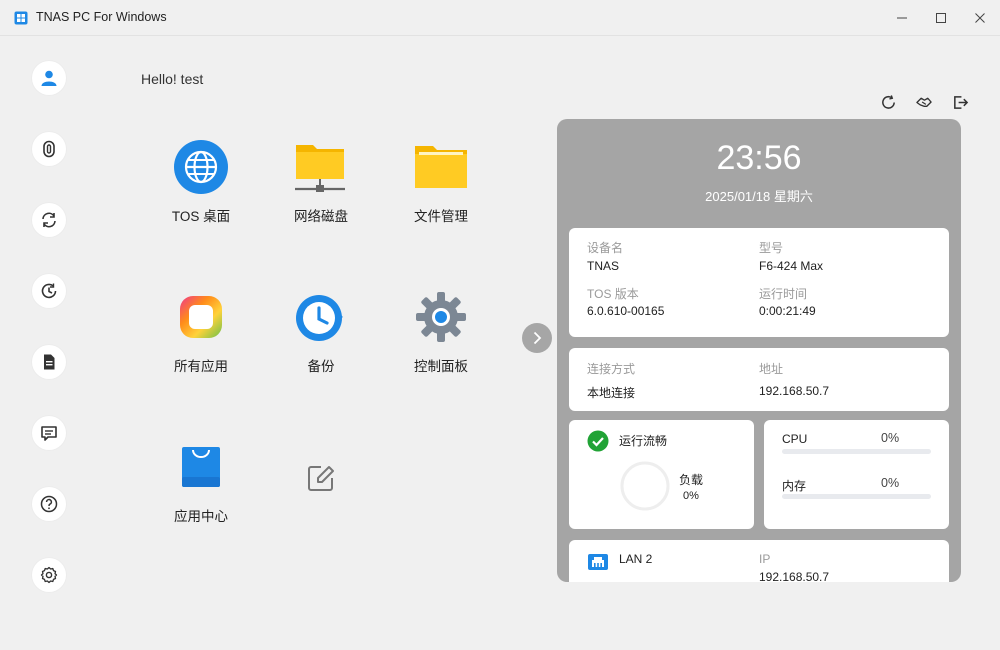  I want to click on handshake-button, so click(924, 102).